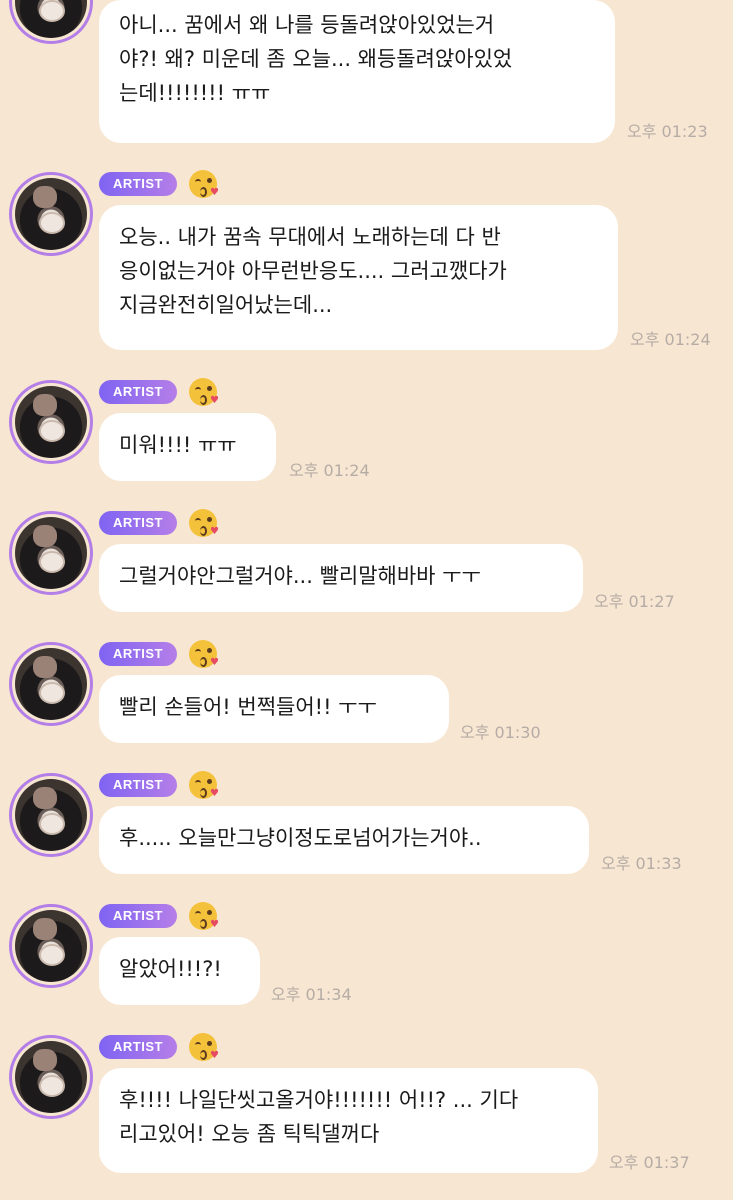  Describe the element at coordinates (500, 732) in the screenshot. I see `message-timestamp: 오후 01:30` at that location.